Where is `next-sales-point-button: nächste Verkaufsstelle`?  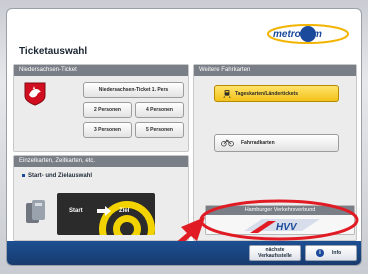
next-sales-point-button: nächste Verkaufsstelle is located at coordinates (275, 253).